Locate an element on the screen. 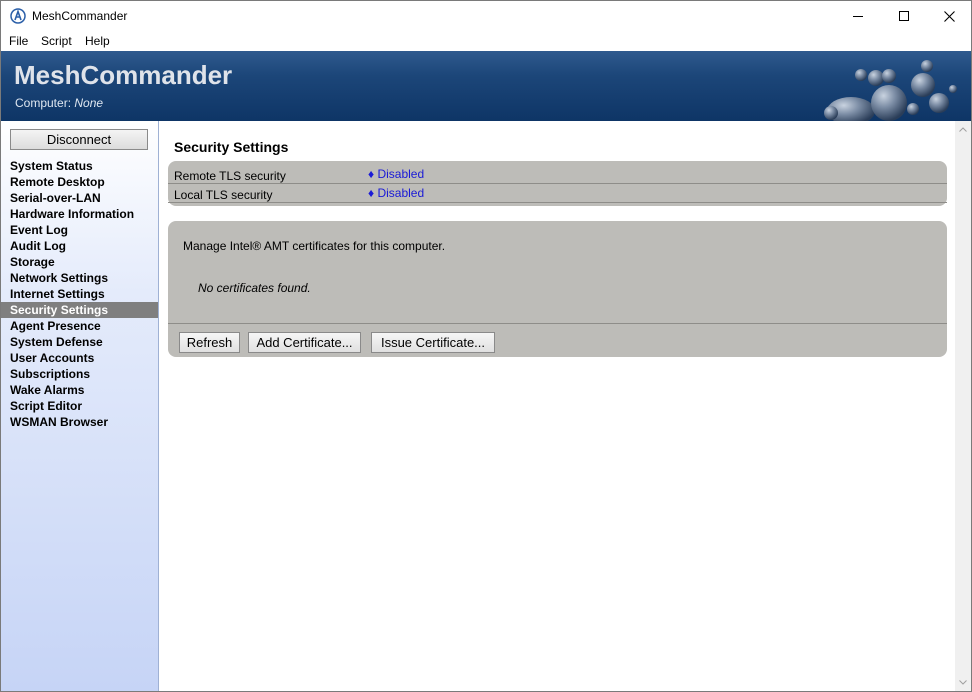 The image size is (972, 692). header-banner: MeshCommander Computer: None is located at coordinates (486, 86).